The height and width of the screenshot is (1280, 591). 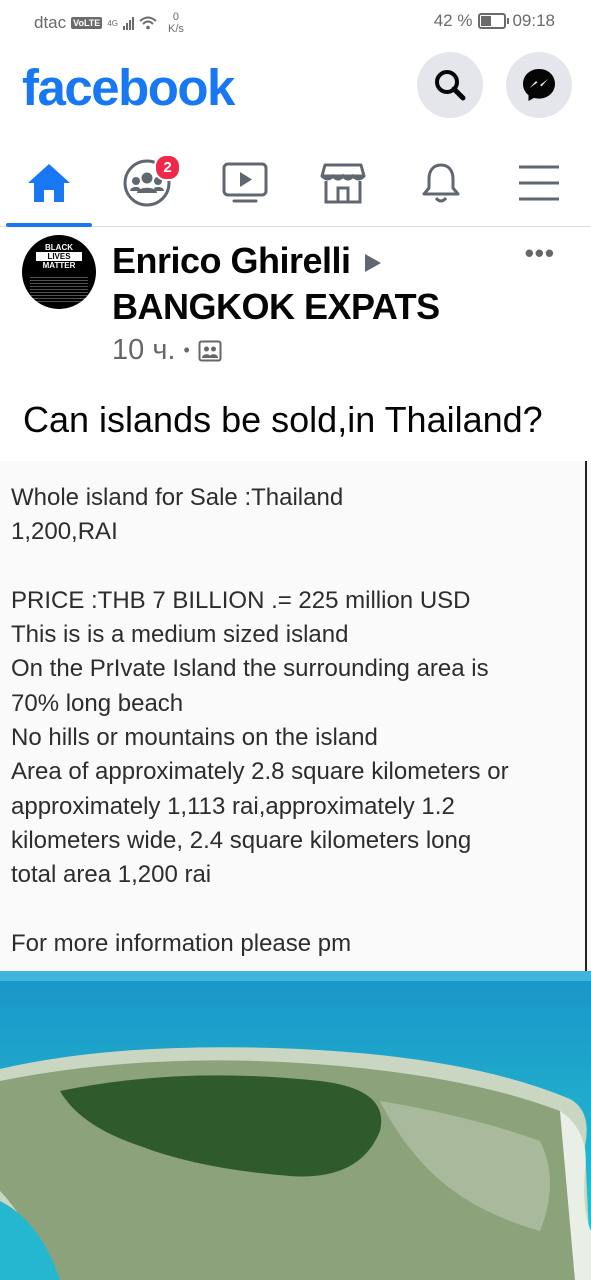 I want to click on wifi-icon, so click(x=148, y=23).